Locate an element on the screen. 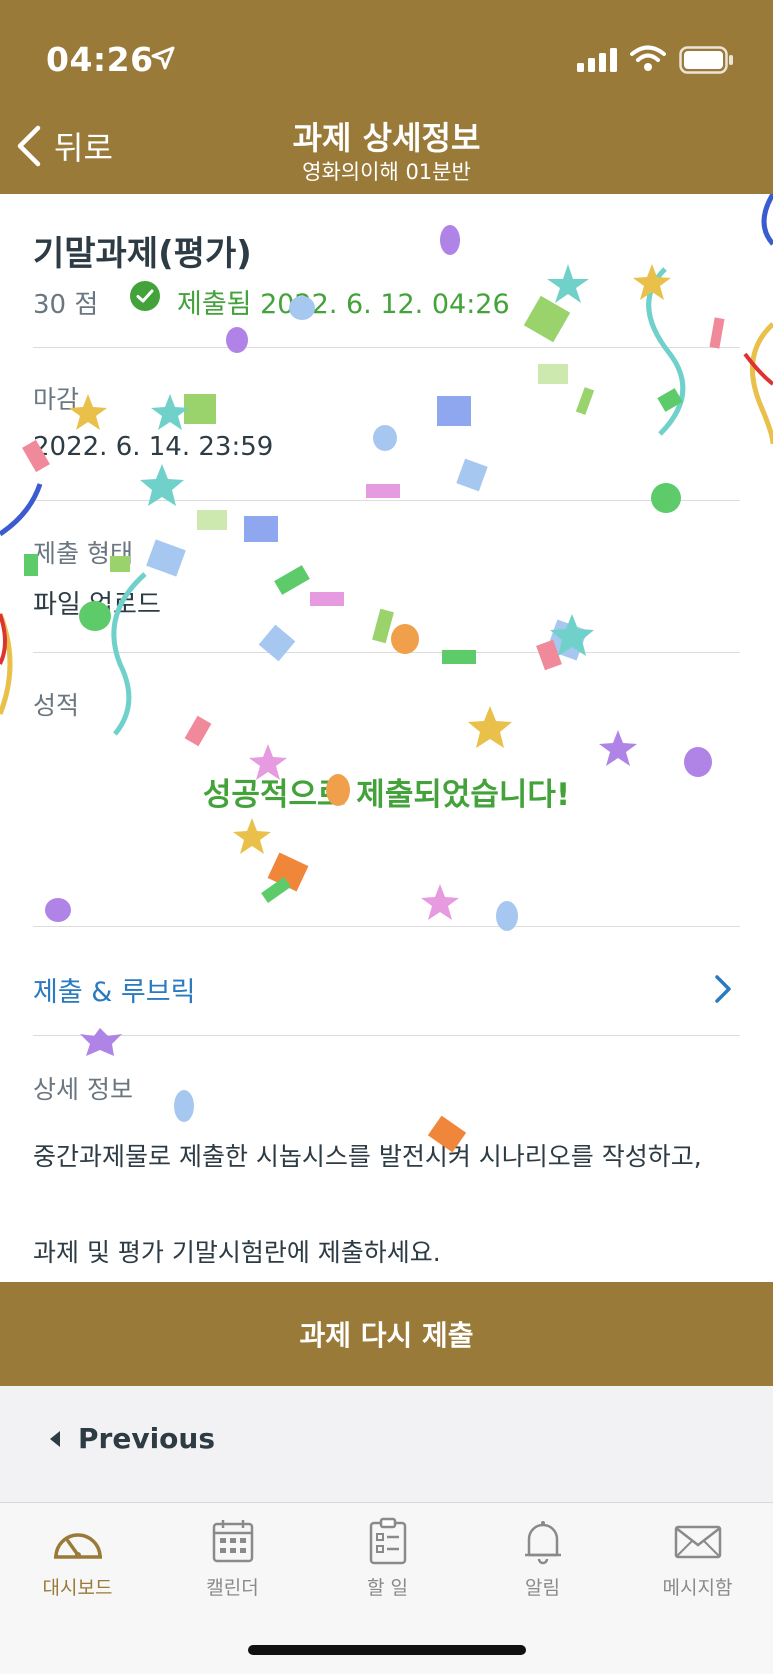 Image resolution: width=773 pixels, height=1674 pixels. submission-type-label: 제출 형태 is located at coordinates (83, 553).